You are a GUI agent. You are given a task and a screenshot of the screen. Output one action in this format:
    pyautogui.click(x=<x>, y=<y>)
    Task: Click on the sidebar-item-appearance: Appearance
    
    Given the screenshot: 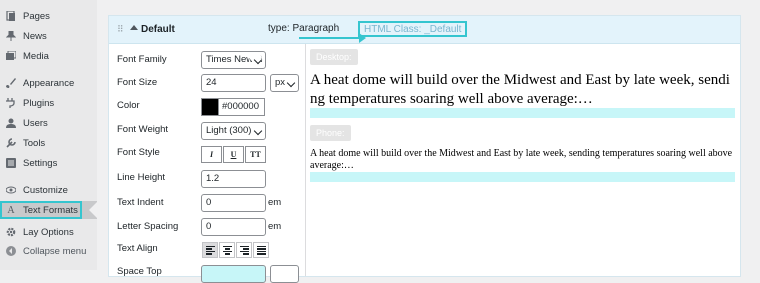 What is the action you would take?
    pyautogui.click(x=48, y=83)
    